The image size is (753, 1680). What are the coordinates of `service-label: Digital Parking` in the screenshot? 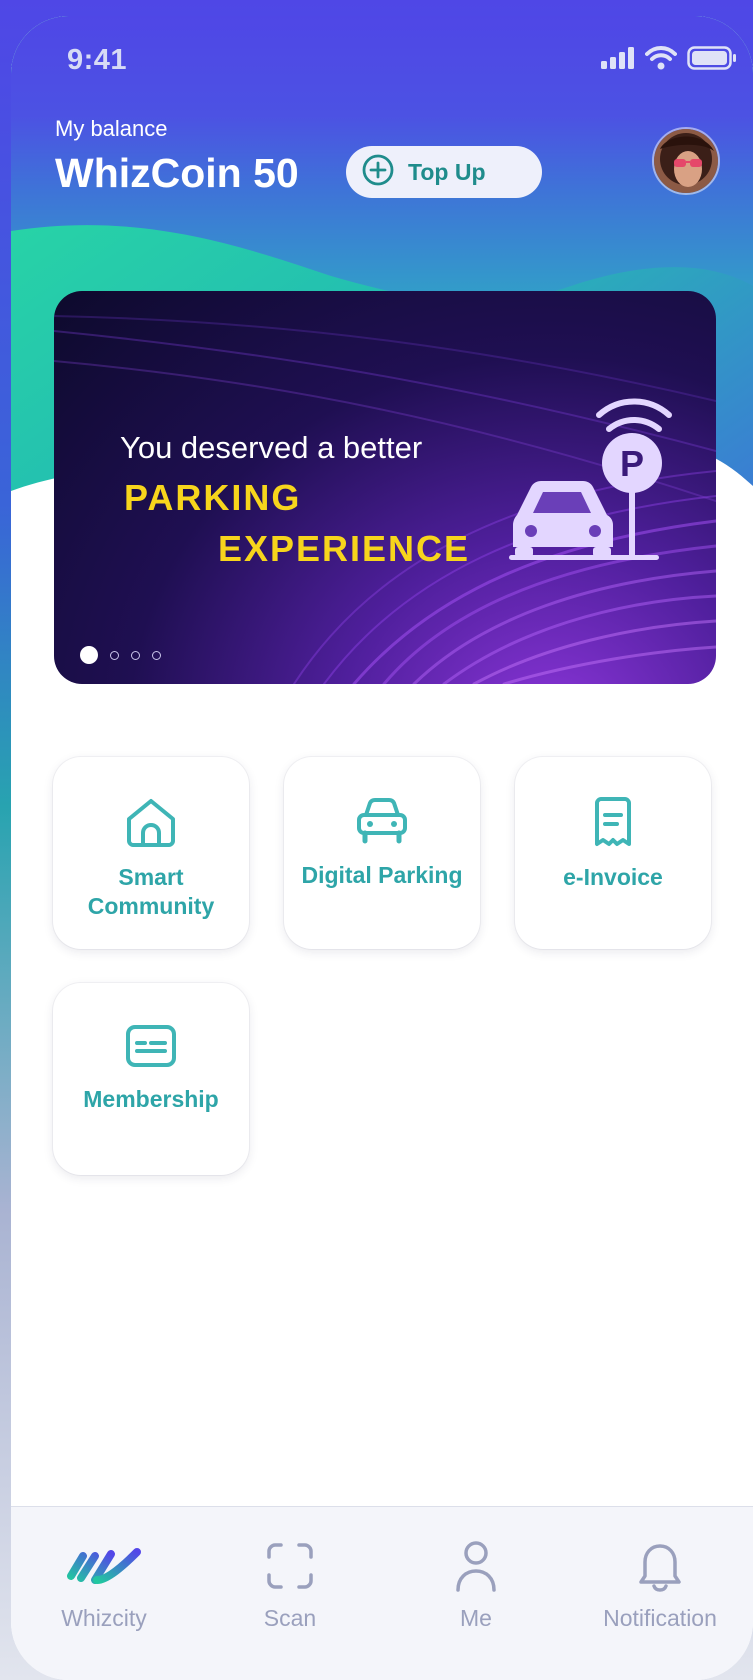 It's located at (382, 875).